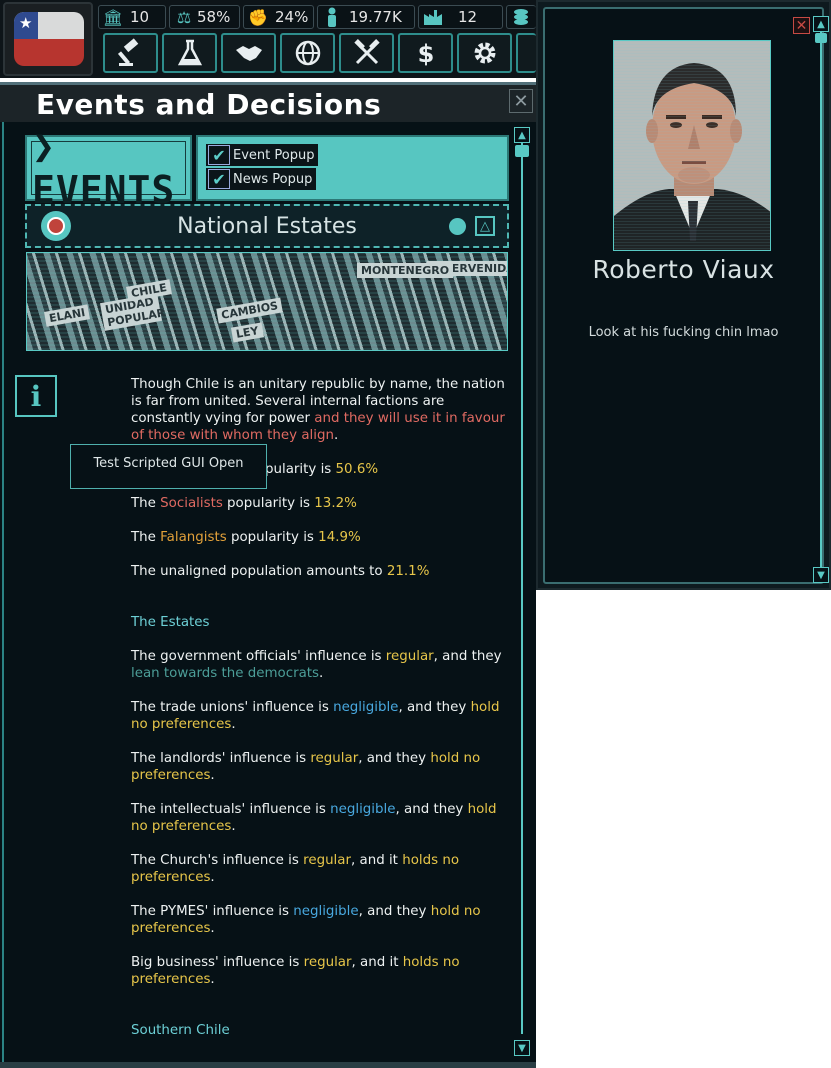 Image resolution: width=831 pixels, height=1068 pixels. Describe the element at coordinates (273, 179) in the screenshot. I see `news-popup-label: News Popup` at that location.